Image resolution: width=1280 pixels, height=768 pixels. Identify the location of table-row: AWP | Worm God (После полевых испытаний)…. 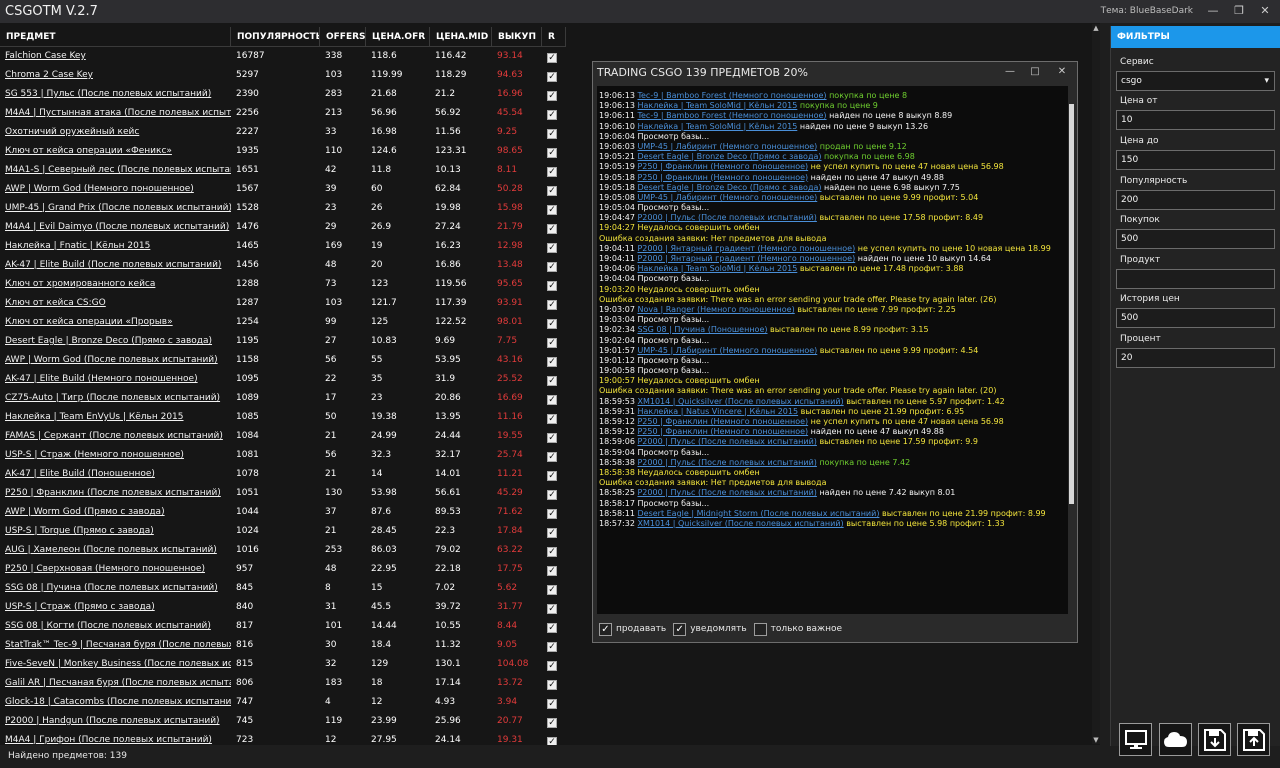
(283, 360).